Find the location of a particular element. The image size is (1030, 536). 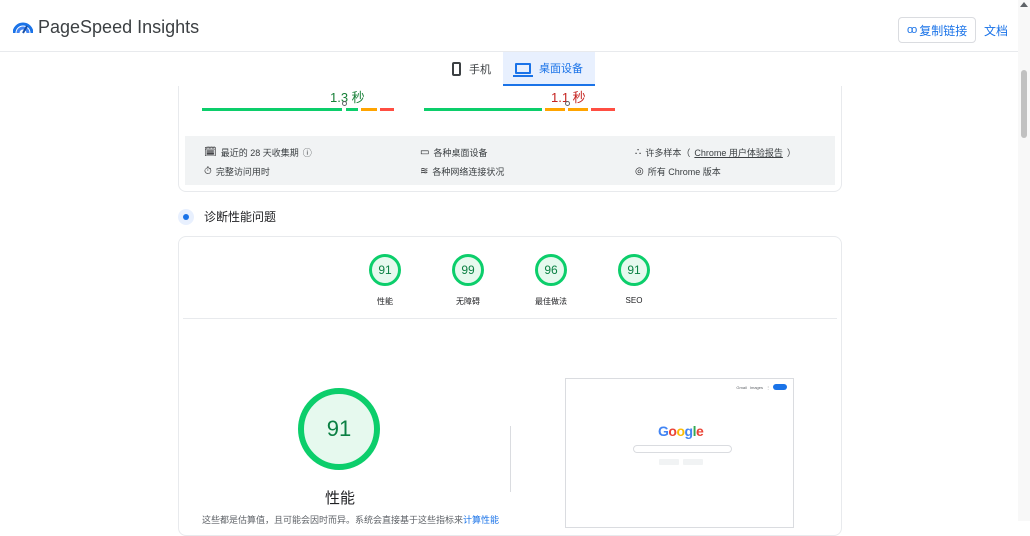

info-network: ≋ 各种网络连接状况 is located at coordinates (462, 171).